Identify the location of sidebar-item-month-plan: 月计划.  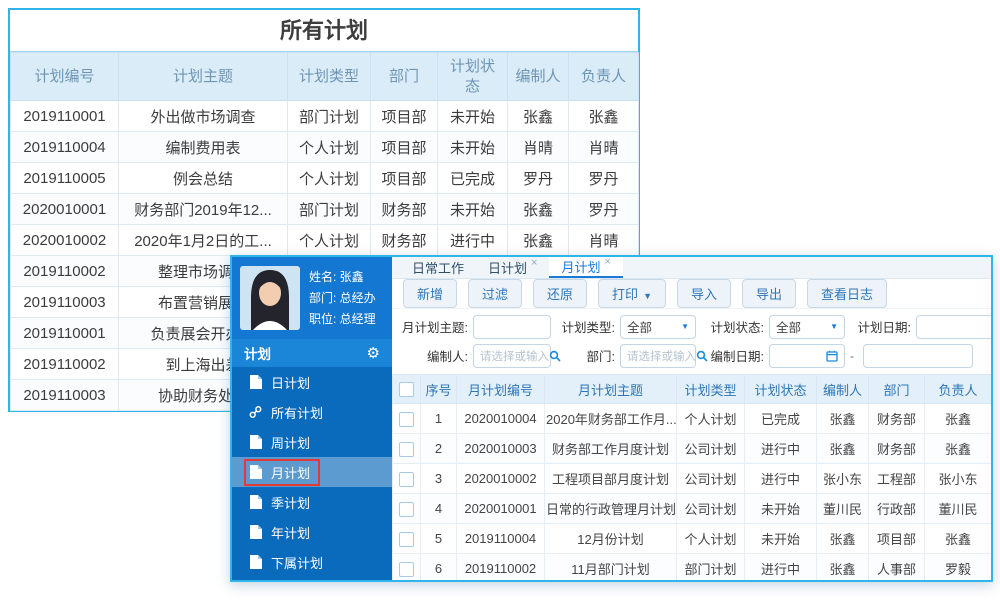
(312, 472).